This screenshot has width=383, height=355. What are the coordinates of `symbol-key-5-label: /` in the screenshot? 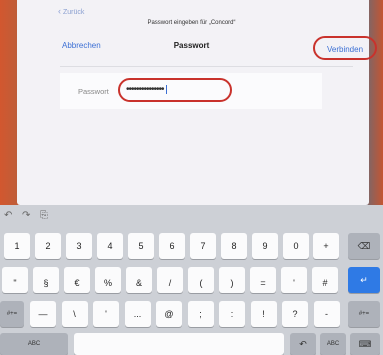 It's located at (170, 283).